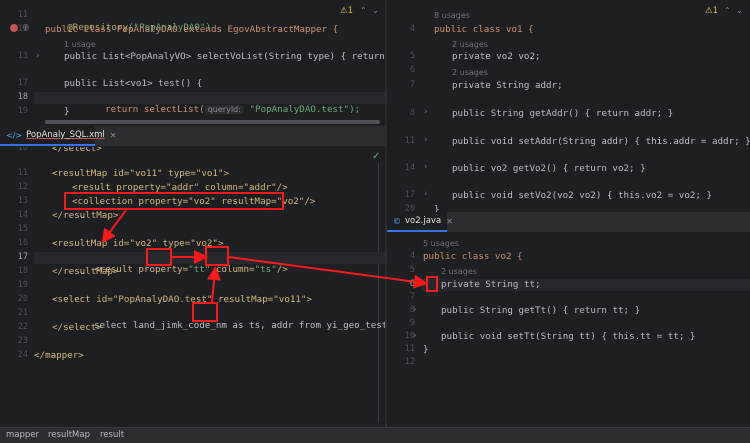 This screenshot has height=443, width=750. I want to click on highlight-property-tt, so click(159, 257).